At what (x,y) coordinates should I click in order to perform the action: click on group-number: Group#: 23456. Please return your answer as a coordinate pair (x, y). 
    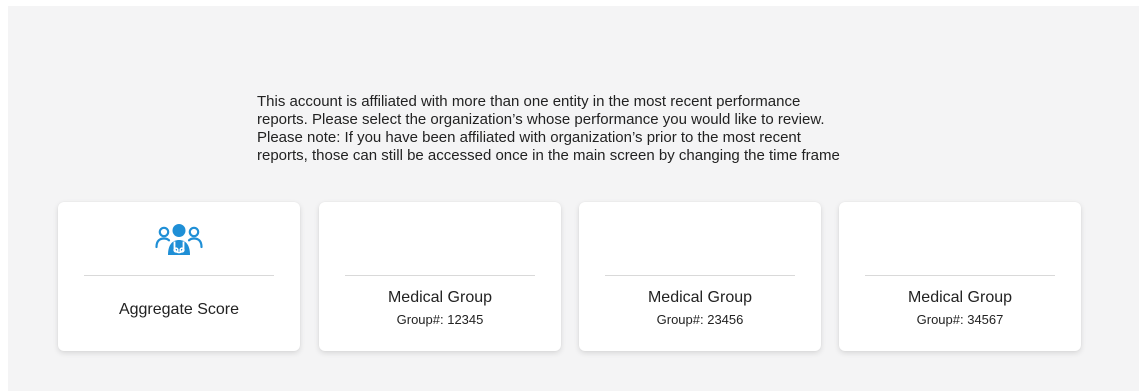
    Looking at the image, I should click on (700, 319).